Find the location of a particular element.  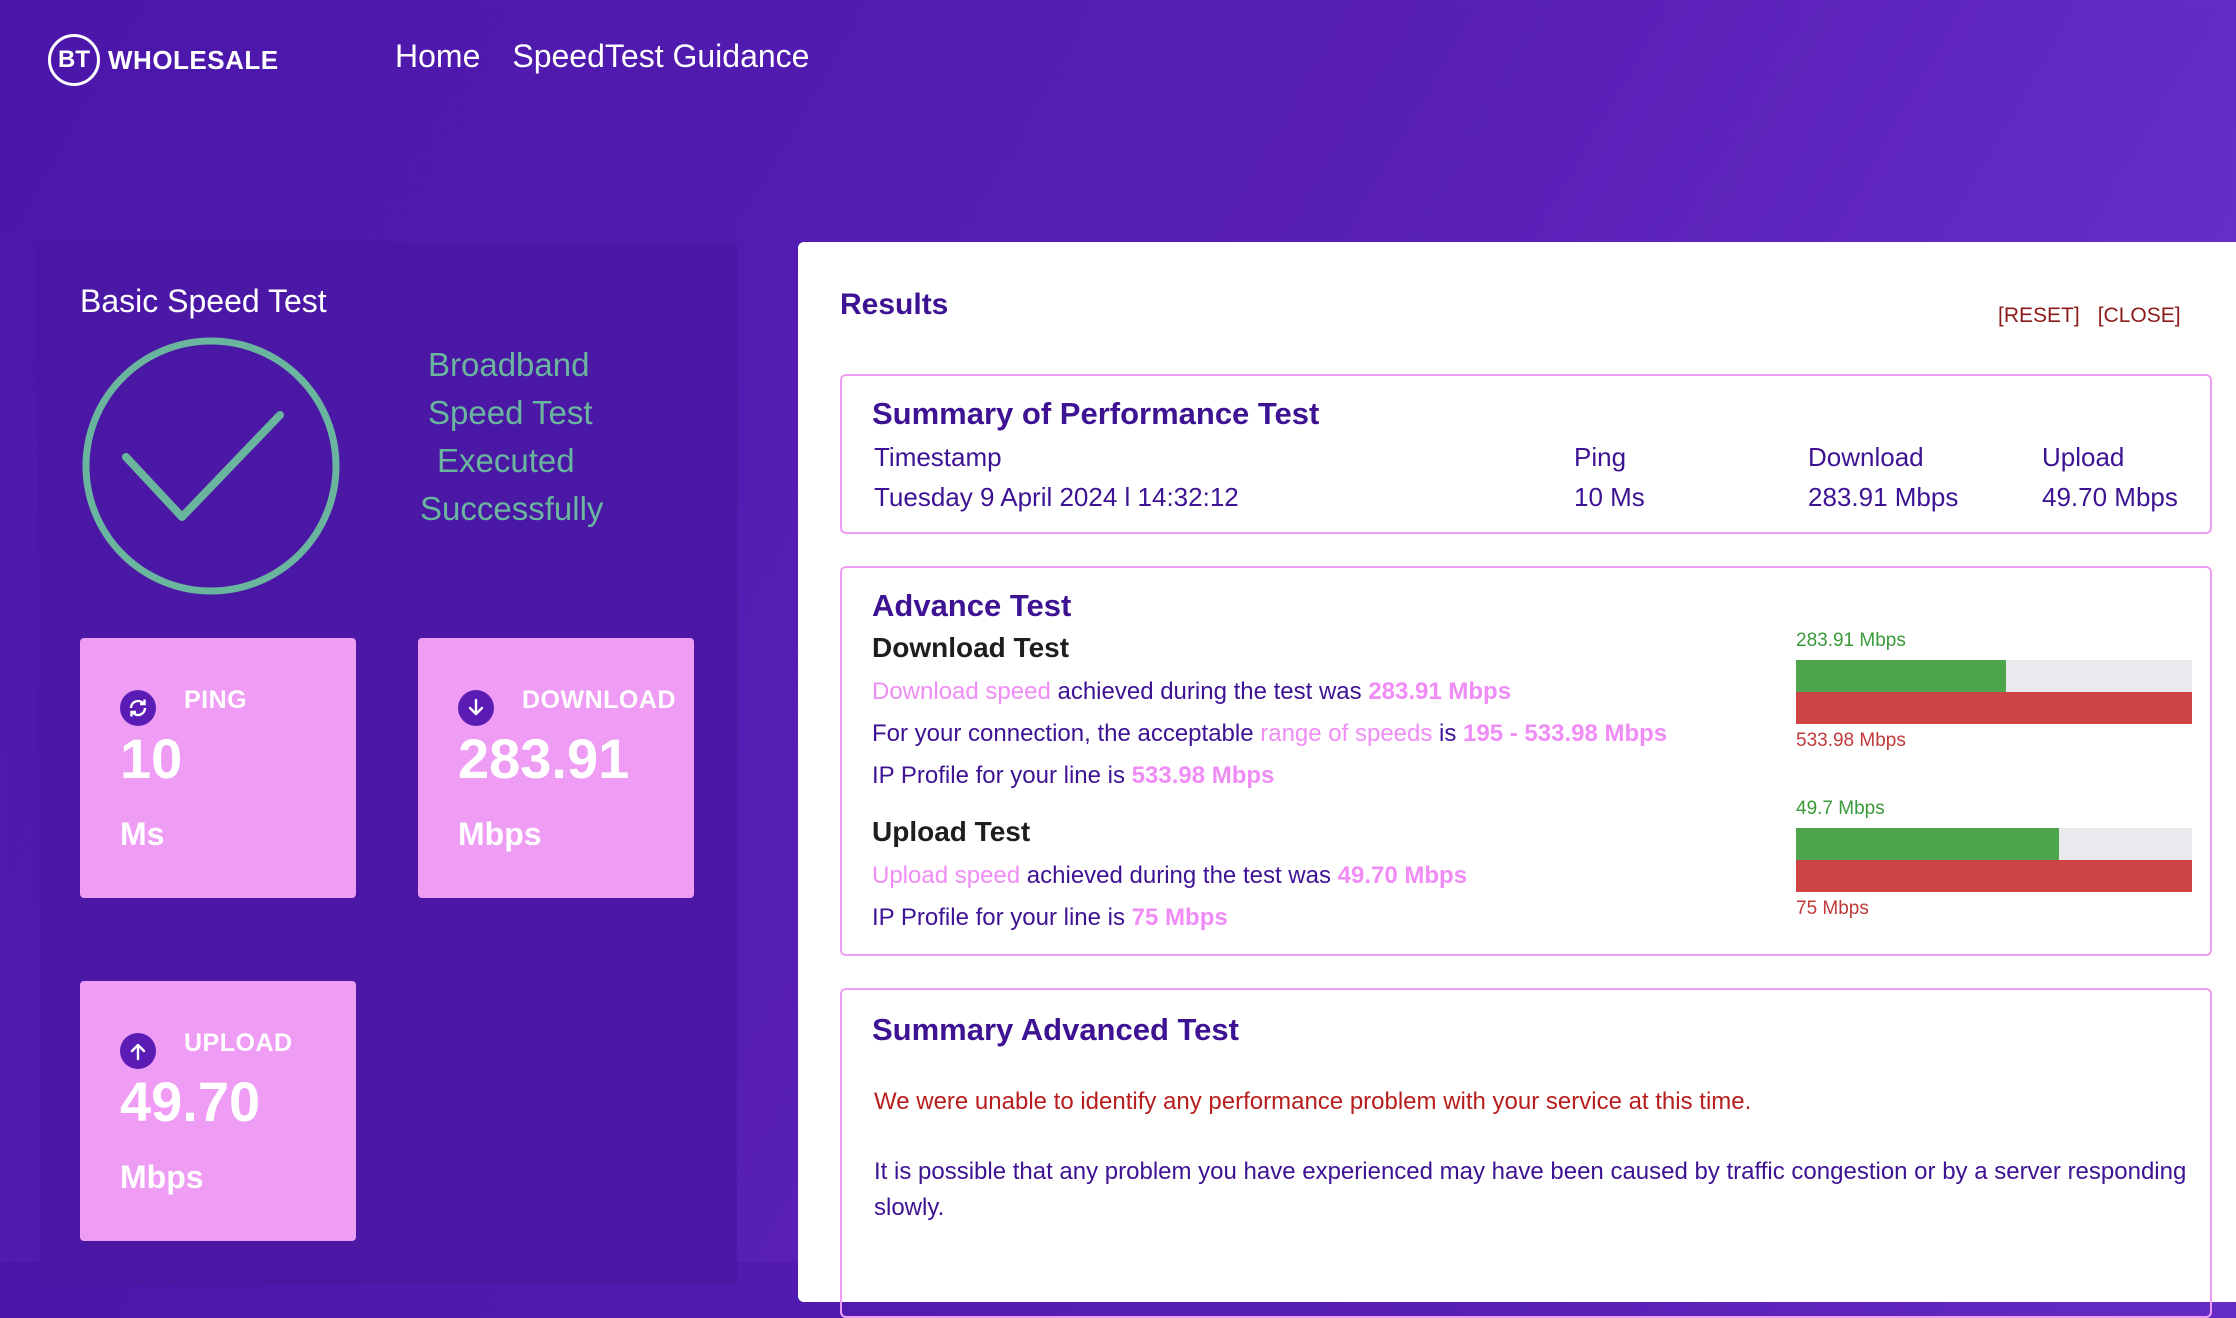

download-achieved-value: 283.91 Mbps is located at coordinates (1440, 691).